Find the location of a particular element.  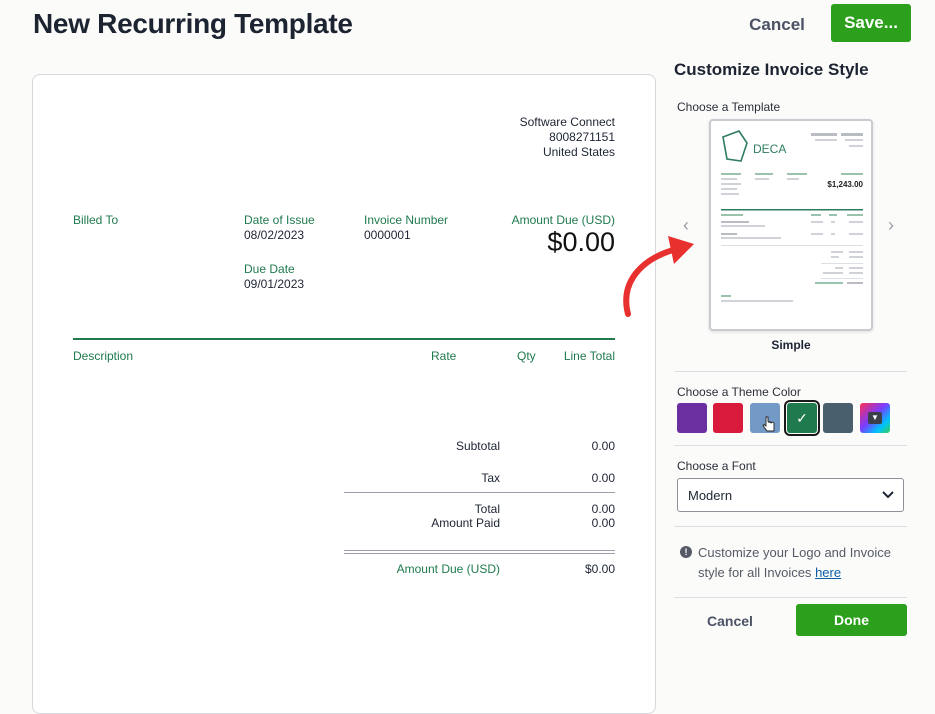

footer-amount-due-label: Amount Due (USD) is located at coordinates (448, 569).